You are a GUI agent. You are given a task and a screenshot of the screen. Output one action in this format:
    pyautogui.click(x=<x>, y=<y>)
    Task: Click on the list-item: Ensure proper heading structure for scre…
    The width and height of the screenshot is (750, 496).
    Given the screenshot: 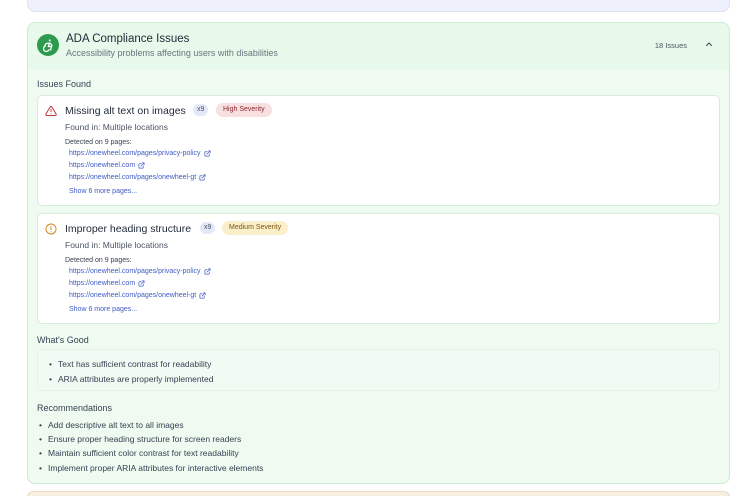 What is the action you would take?
    pyautogui.click(x=140, y=439)
    